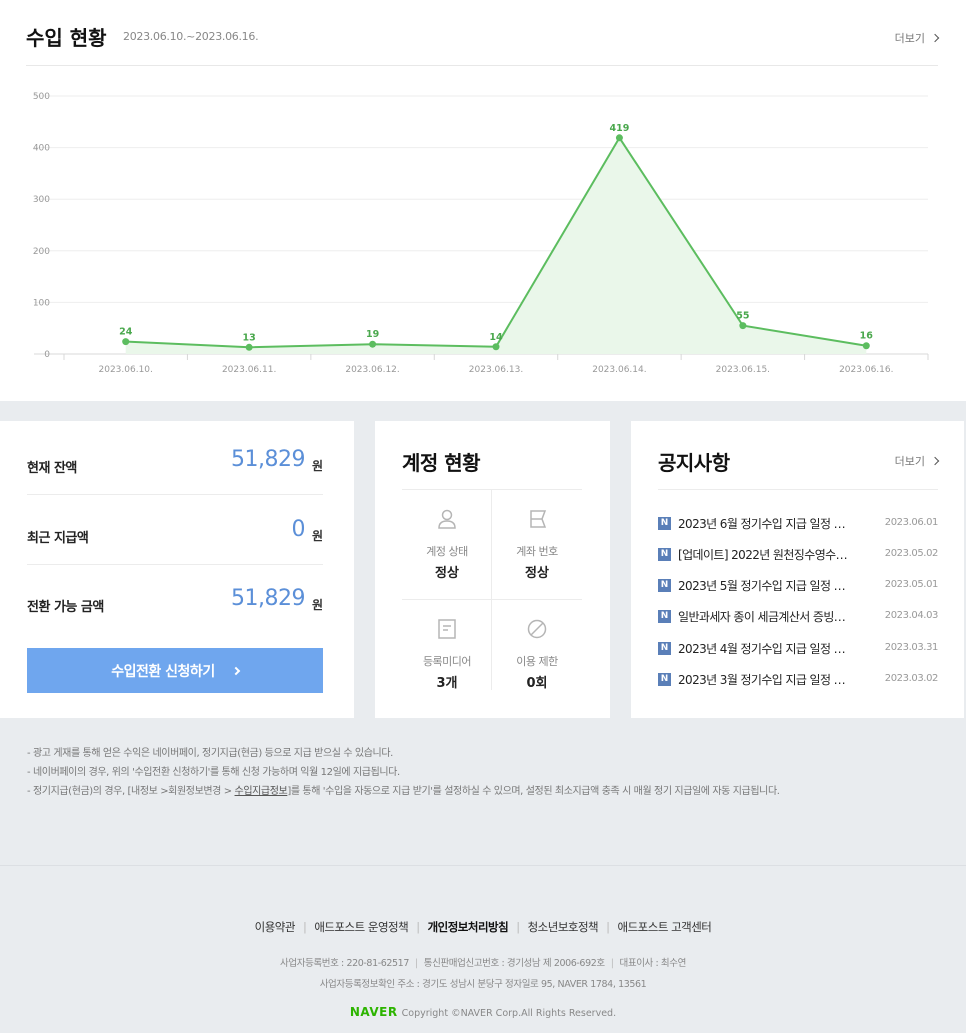 The width and height of the screenshot is (966, 1033). I want to click on convert-revenue-button: 수입전환 신청하기, so click(175, 670).